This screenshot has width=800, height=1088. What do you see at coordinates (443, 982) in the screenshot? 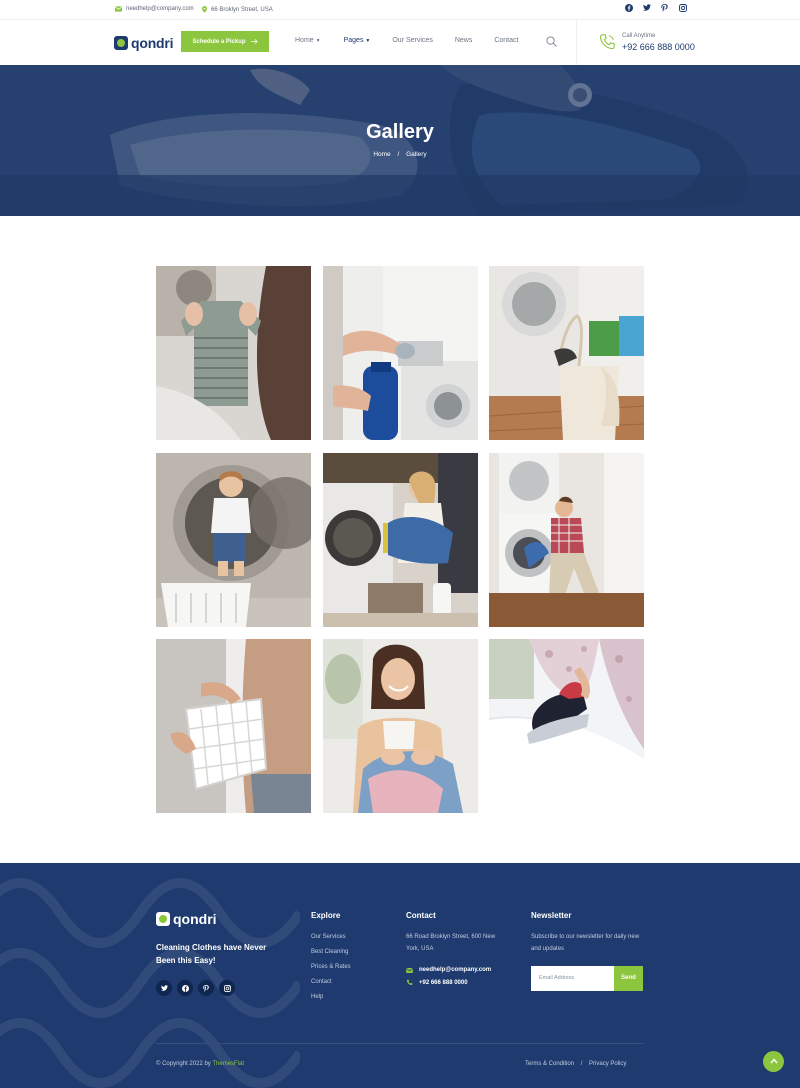
I see `footer-phone-text: +92 666 888 0000` at bounding box center [443, 982].